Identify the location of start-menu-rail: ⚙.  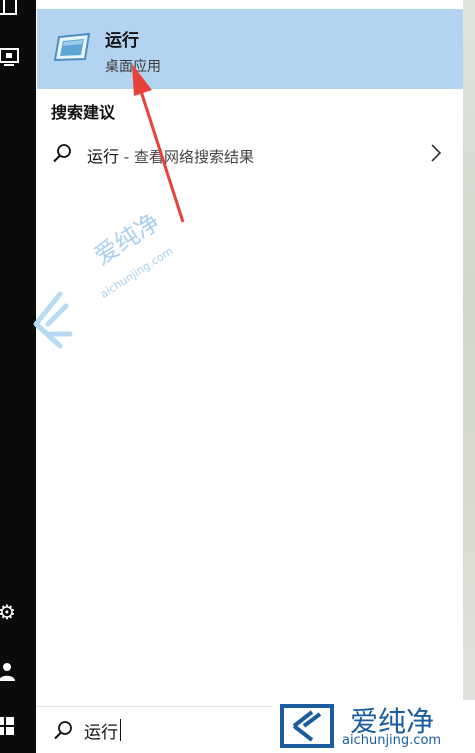
(18, 376).